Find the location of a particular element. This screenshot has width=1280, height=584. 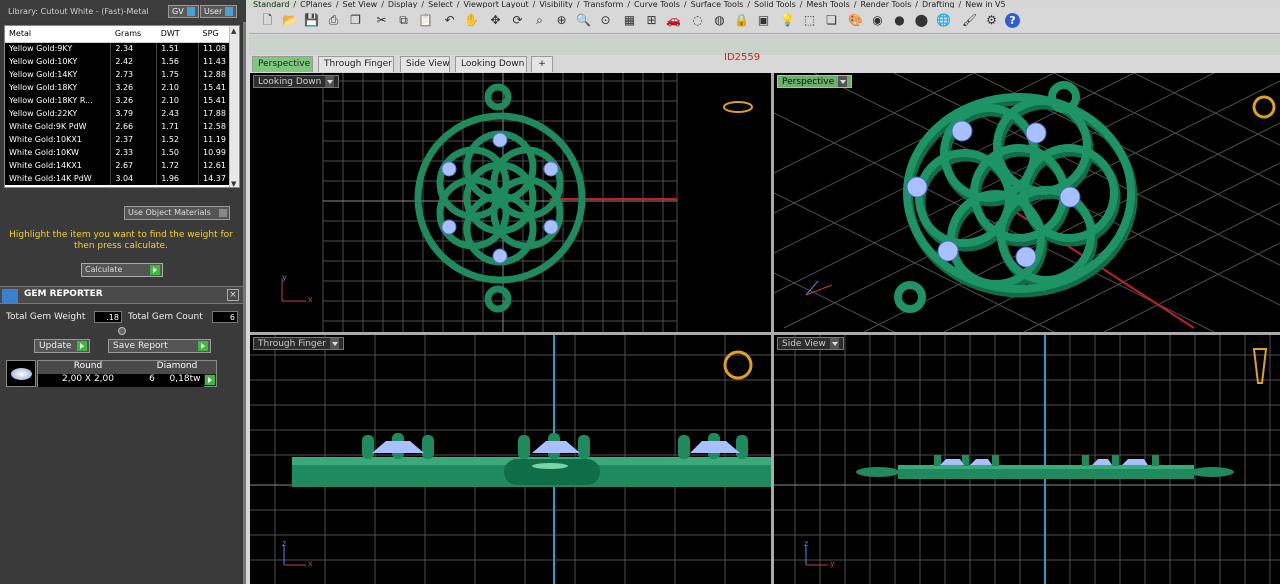

close-icon: × is located at coordinates (233, 295).